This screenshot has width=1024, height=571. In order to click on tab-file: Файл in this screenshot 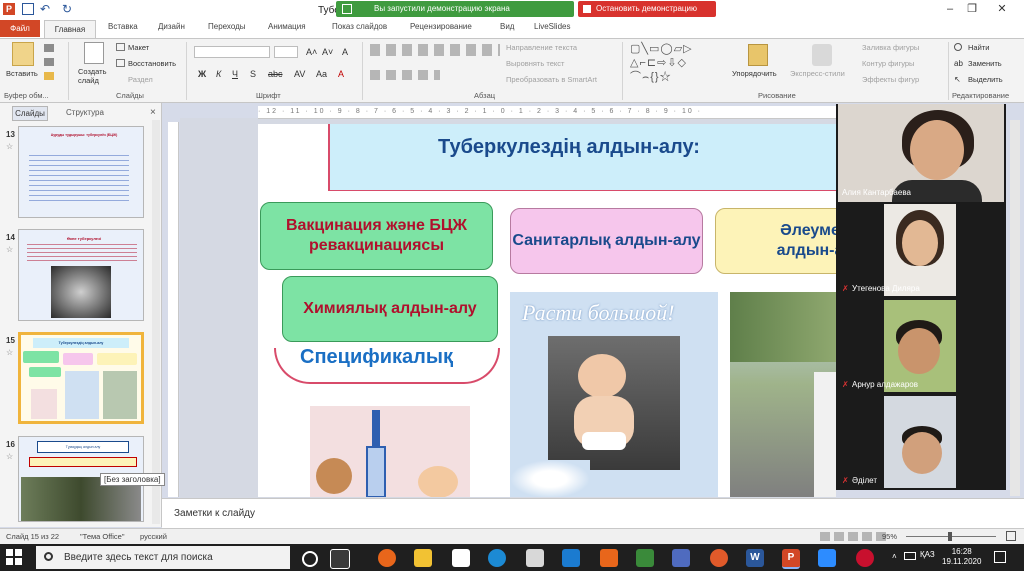, I will do `click(20, 28)`.